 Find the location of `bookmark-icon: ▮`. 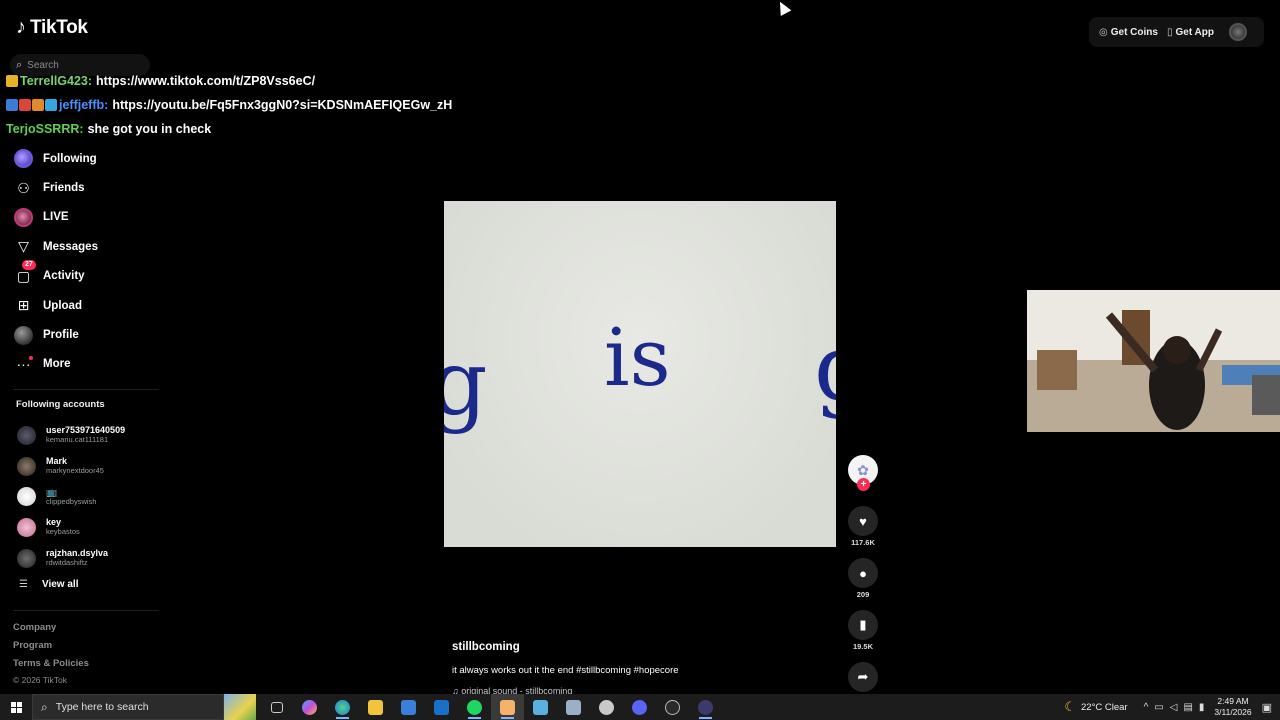

bookmark-icon: ▮ is located at coordinates (863, 624).